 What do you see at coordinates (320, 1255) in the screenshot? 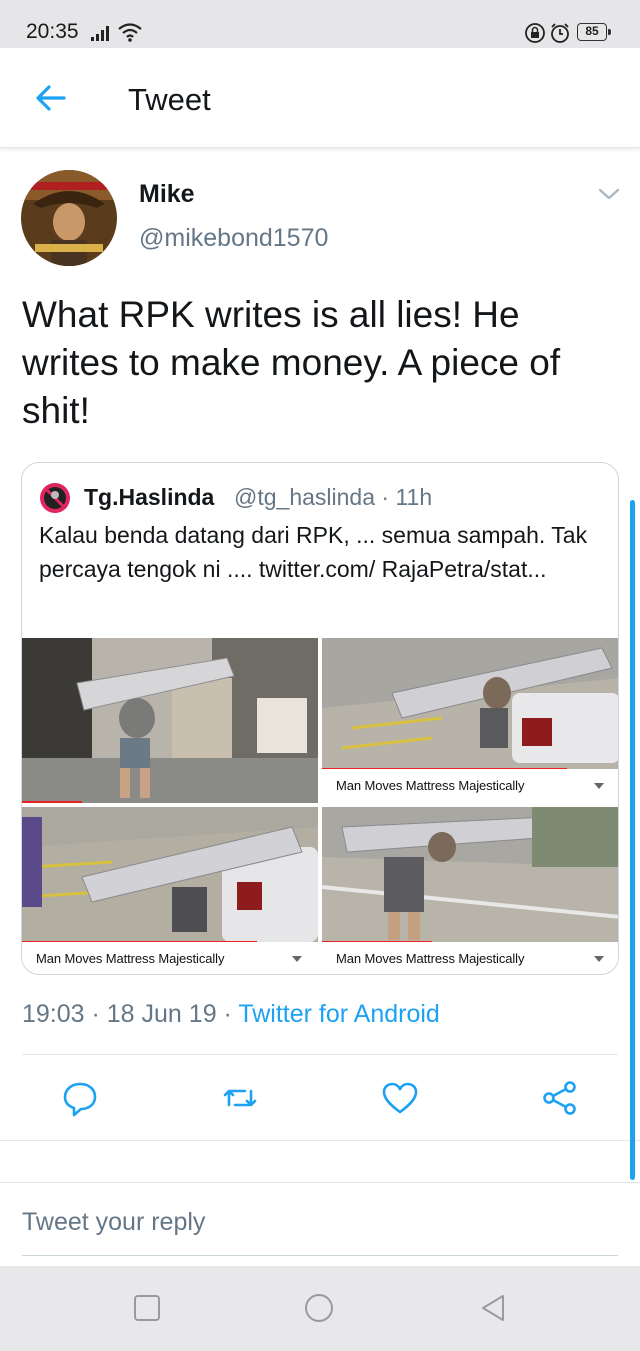
I see `reply-input-underline` at bounding box center [320, 1255].